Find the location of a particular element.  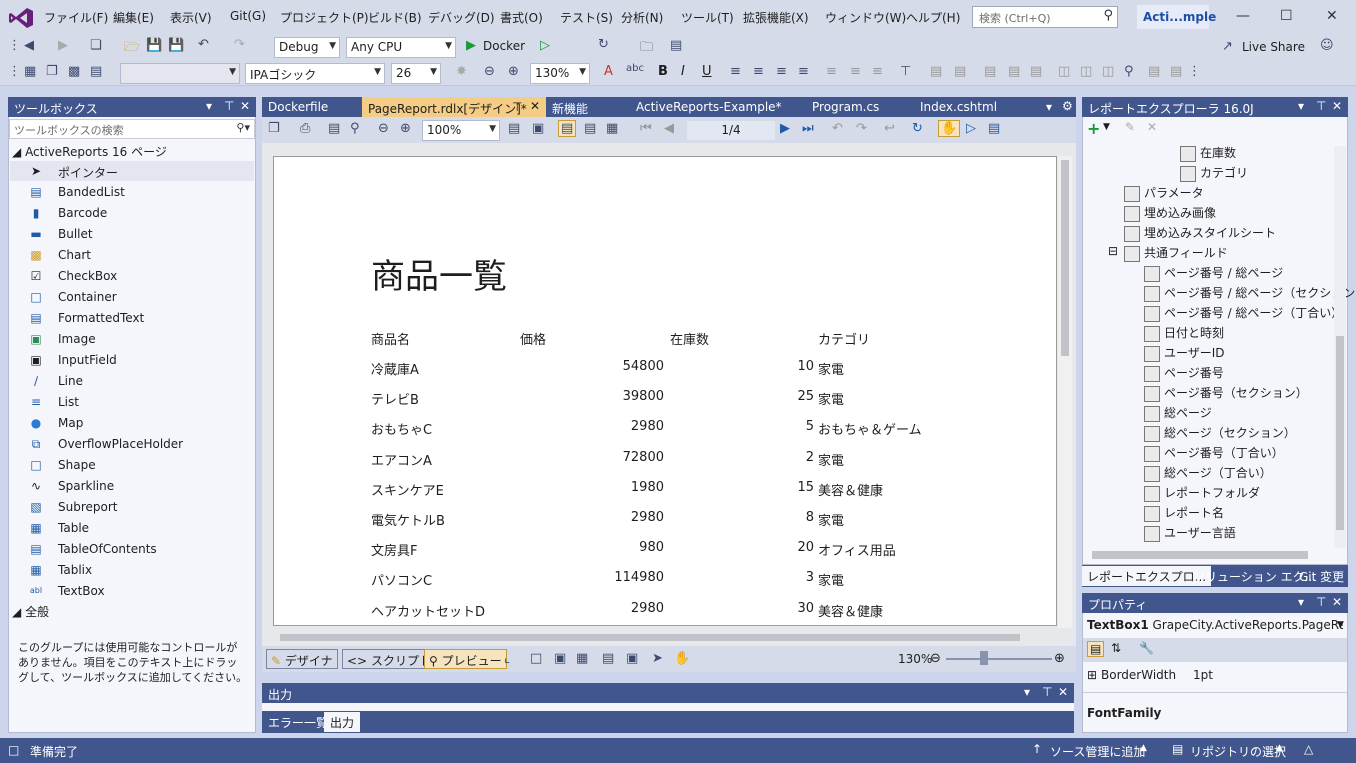

toolbox-item-container: □ Container is located at coordinates (132, 297).